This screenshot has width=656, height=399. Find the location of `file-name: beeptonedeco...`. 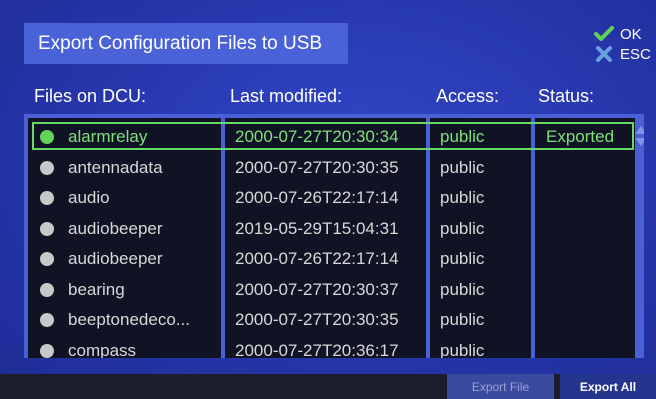

file-name: beeptonedeco... is located at coordinates (129, 319).